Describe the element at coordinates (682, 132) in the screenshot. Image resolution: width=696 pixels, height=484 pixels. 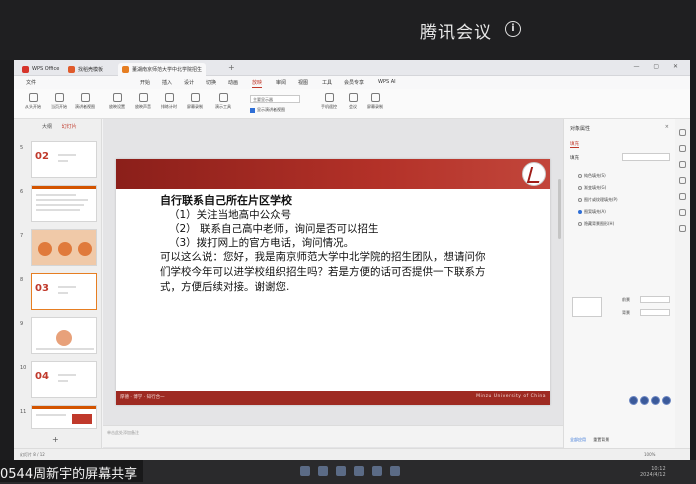
I see `properties-icon` at that location.